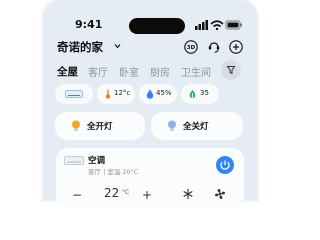 The width and height of the screenshot is (320, 240). Describe the element at coordinates (196, 28) in the screenshot. I see `signal-icon` at that location.